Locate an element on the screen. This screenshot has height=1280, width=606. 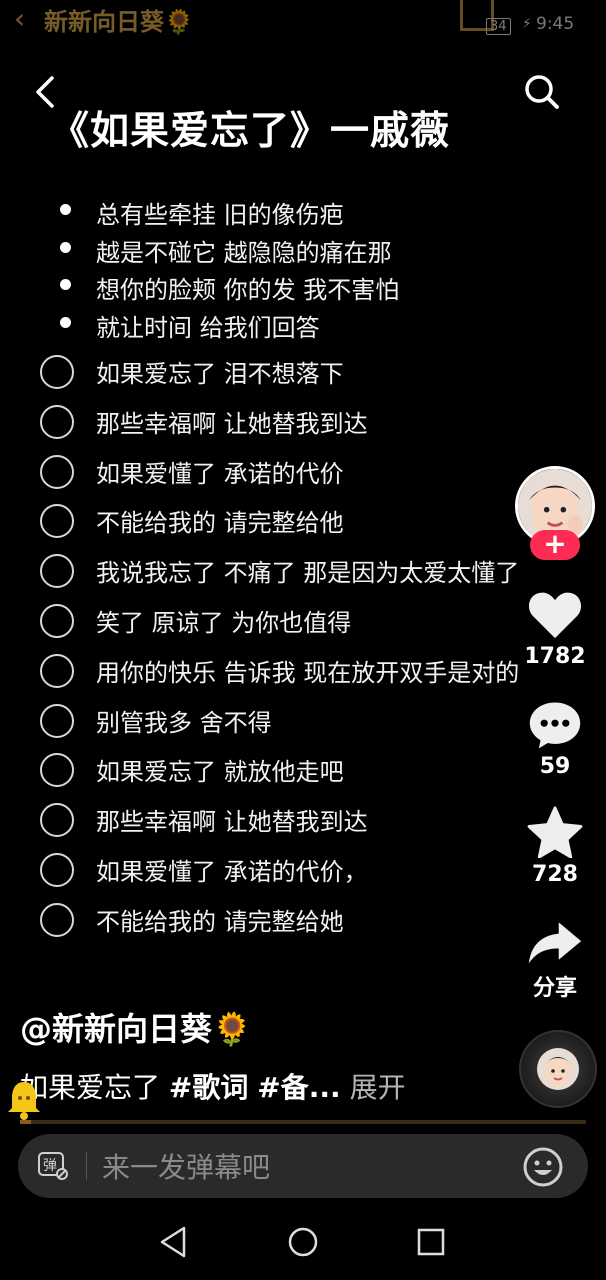
status-time: 9:45 is located at coordinates (555, 24).